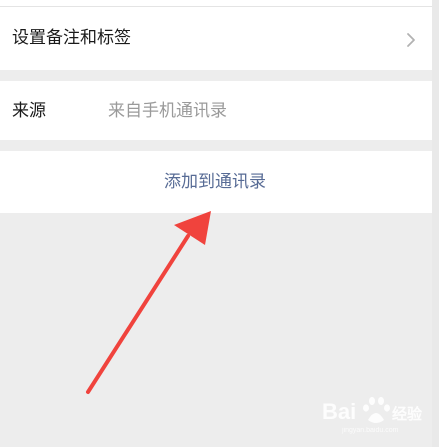 This screenshot has width=439, height=447. Describe the element at coordinates (339, 411) in the screenshot. I see `svg-text: Bai` at that location.